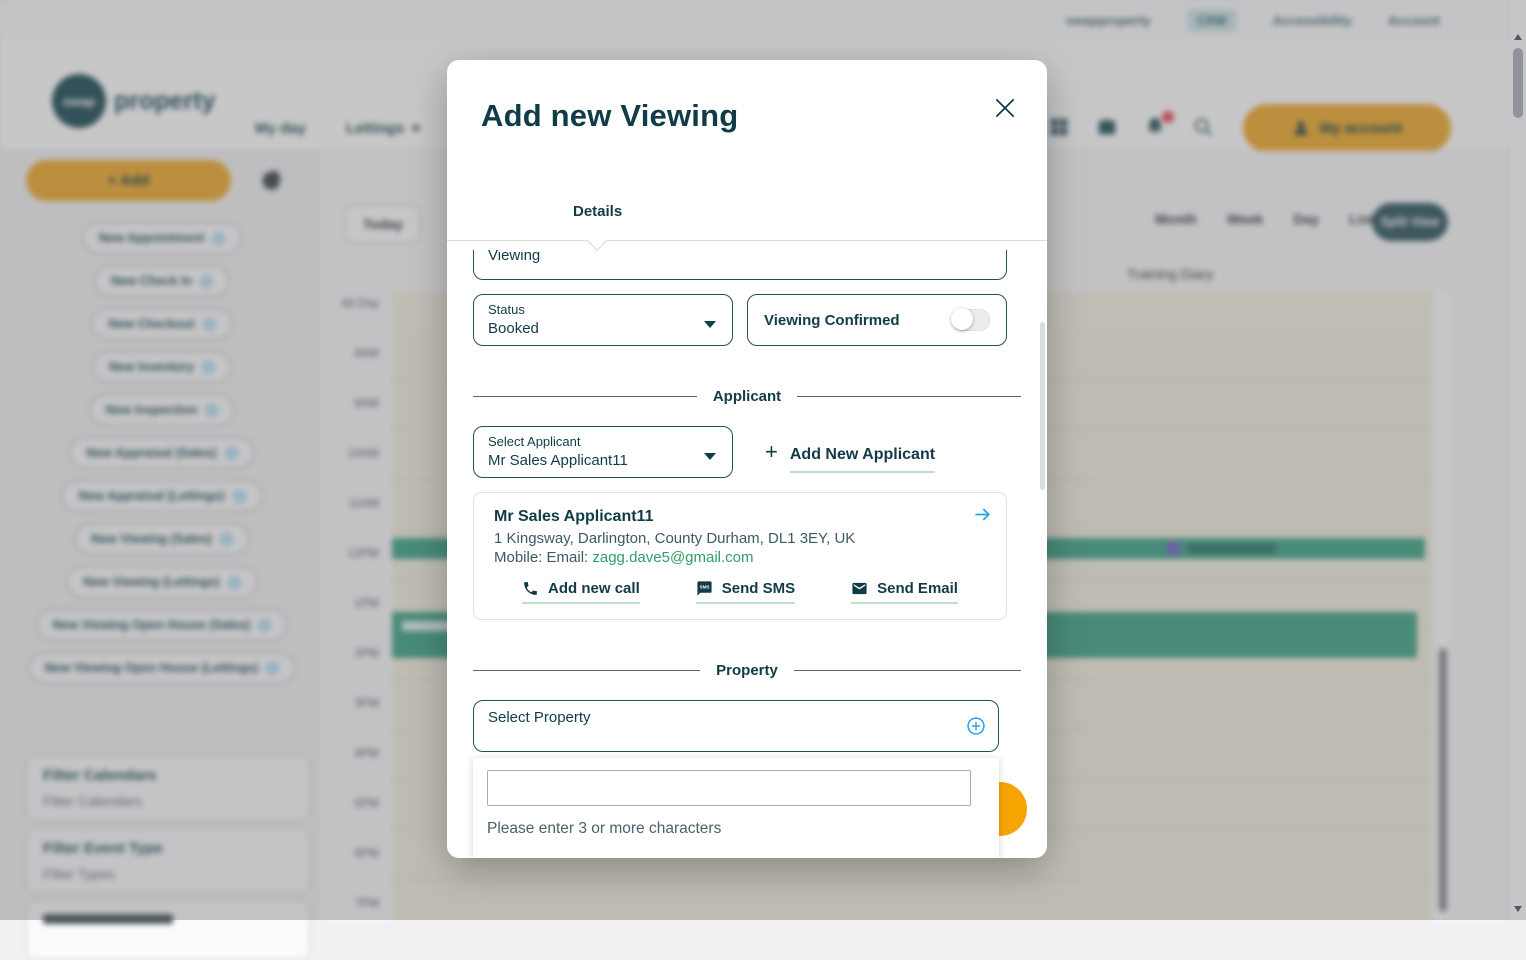 Image resolution: width=1526 pixels, height=960 pixels. Describe the element at coordinates (1518, 460) in the screenshot. I see `page-scrollbar` at that location.